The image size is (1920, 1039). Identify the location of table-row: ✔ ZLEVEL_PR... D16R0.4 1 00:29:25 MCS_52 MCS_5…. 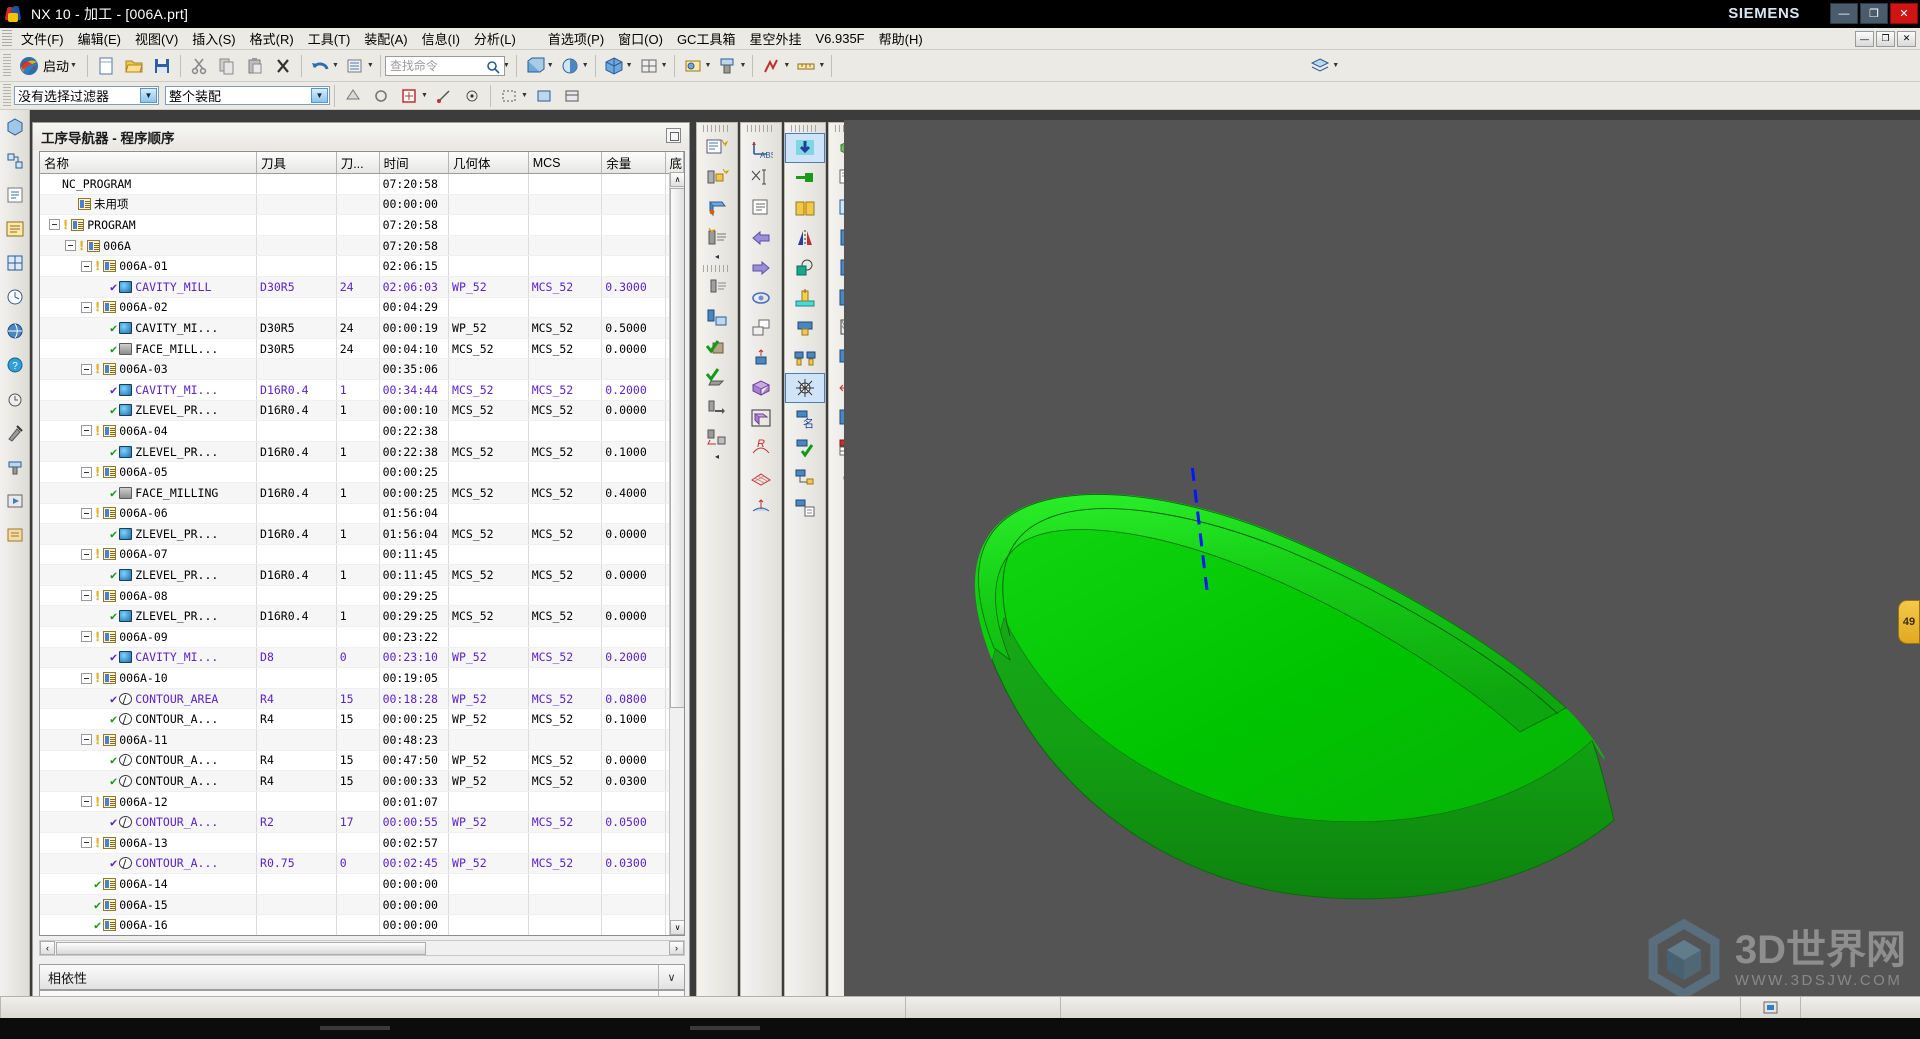
(362, 616).